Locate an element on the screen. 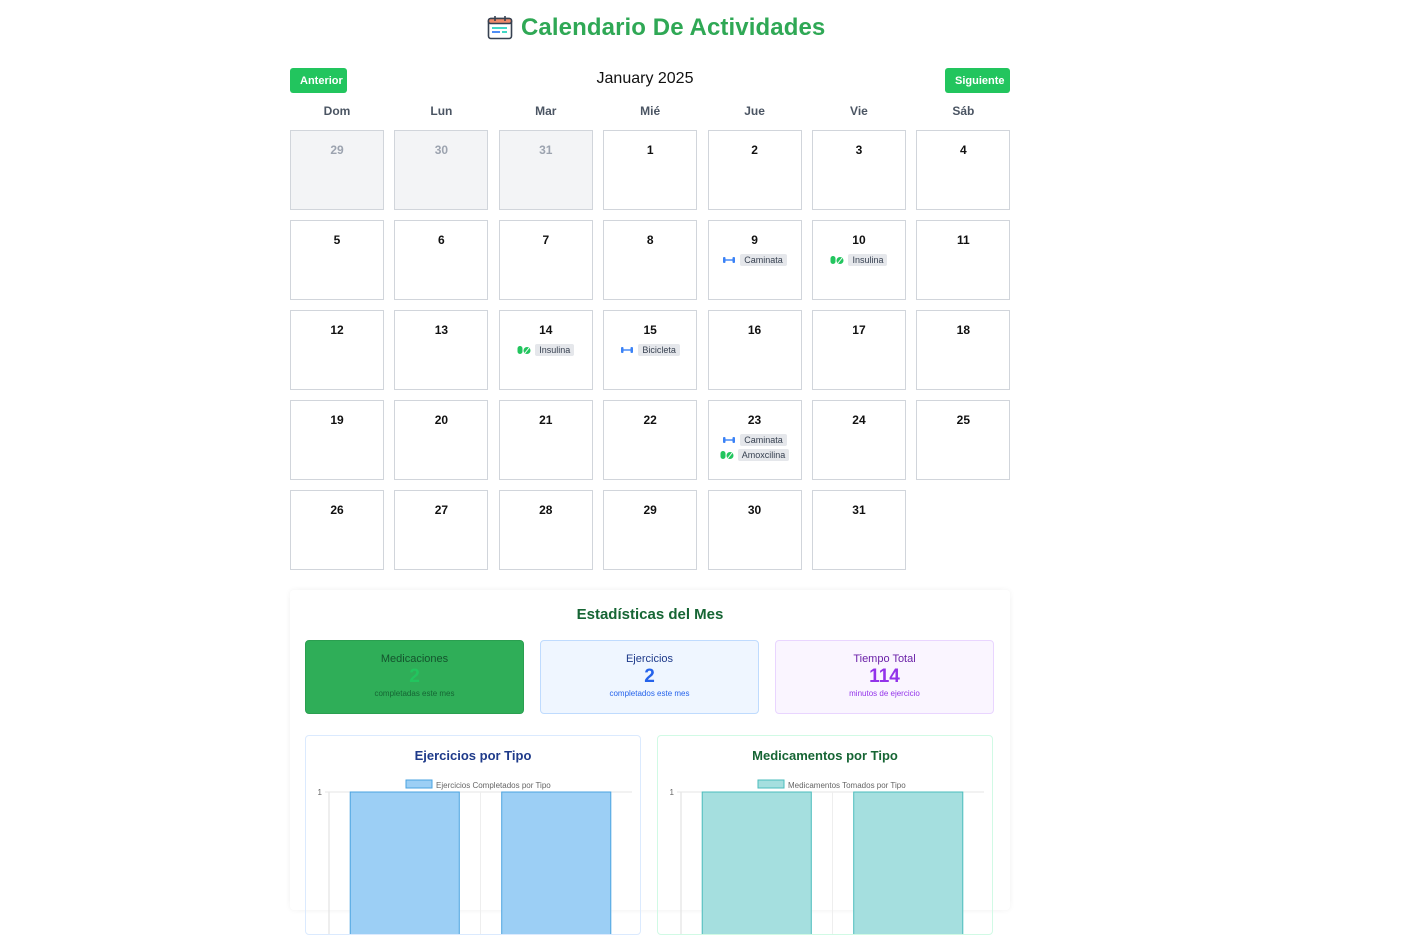 The height and width of the screenshot is (935, 1427). weekday-label: Lun is located at coordinates (441, 111).